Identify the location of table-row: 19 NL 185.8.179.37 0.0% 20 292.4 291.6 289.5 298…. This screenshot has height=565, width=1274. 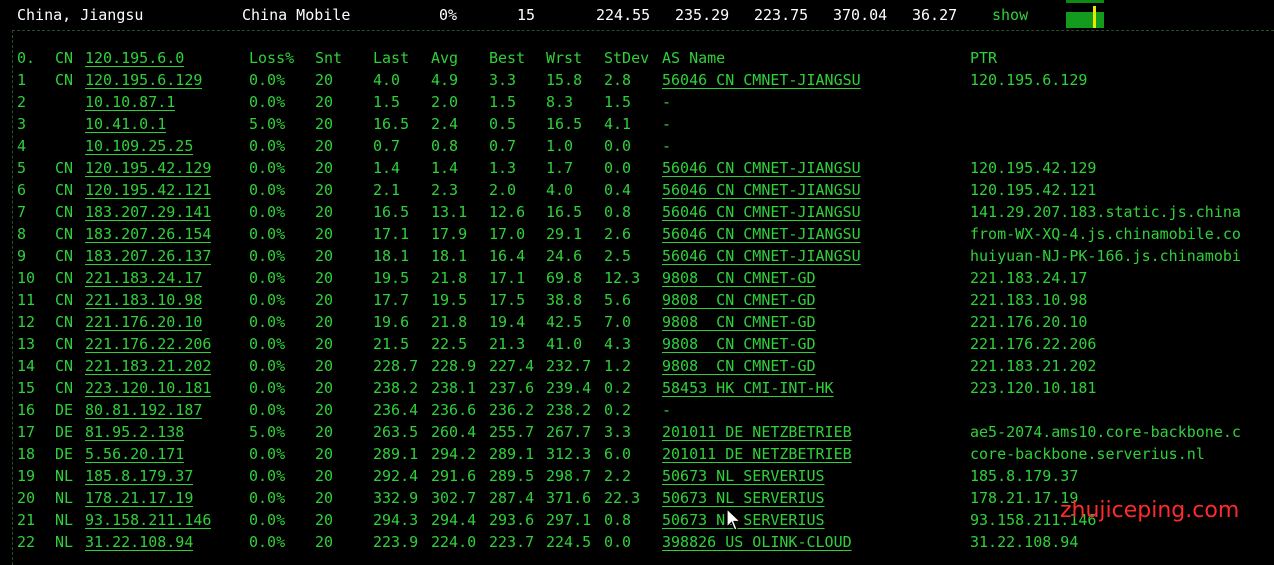
(643, 478).